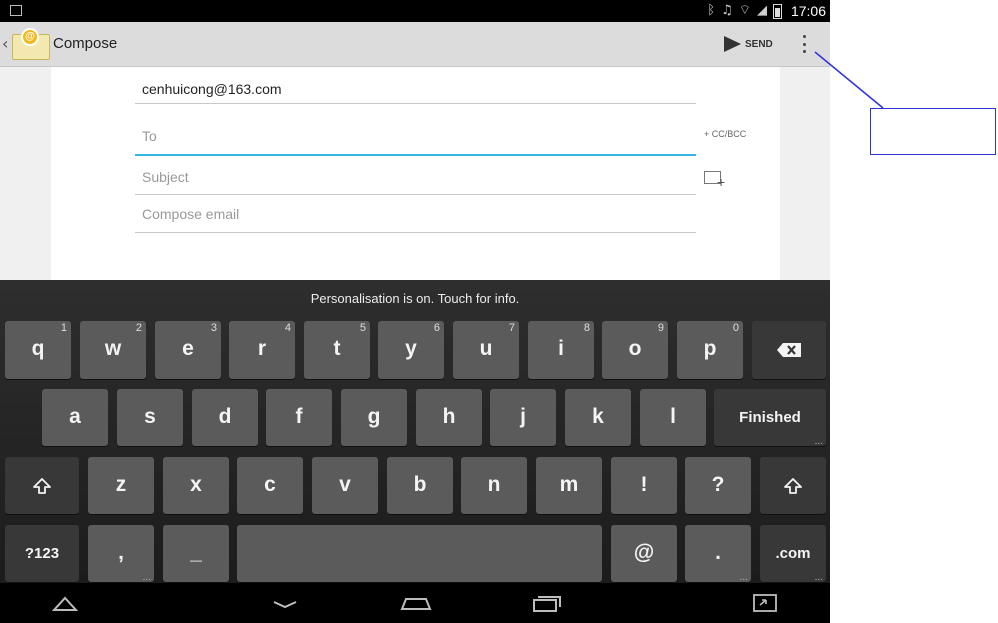 Image resolution: width=998 pixels, height=623 pixels. What do you see at coordinates (494, 485) in the screenshot?
I see `key-n: n` at bounding box center [494, 485].